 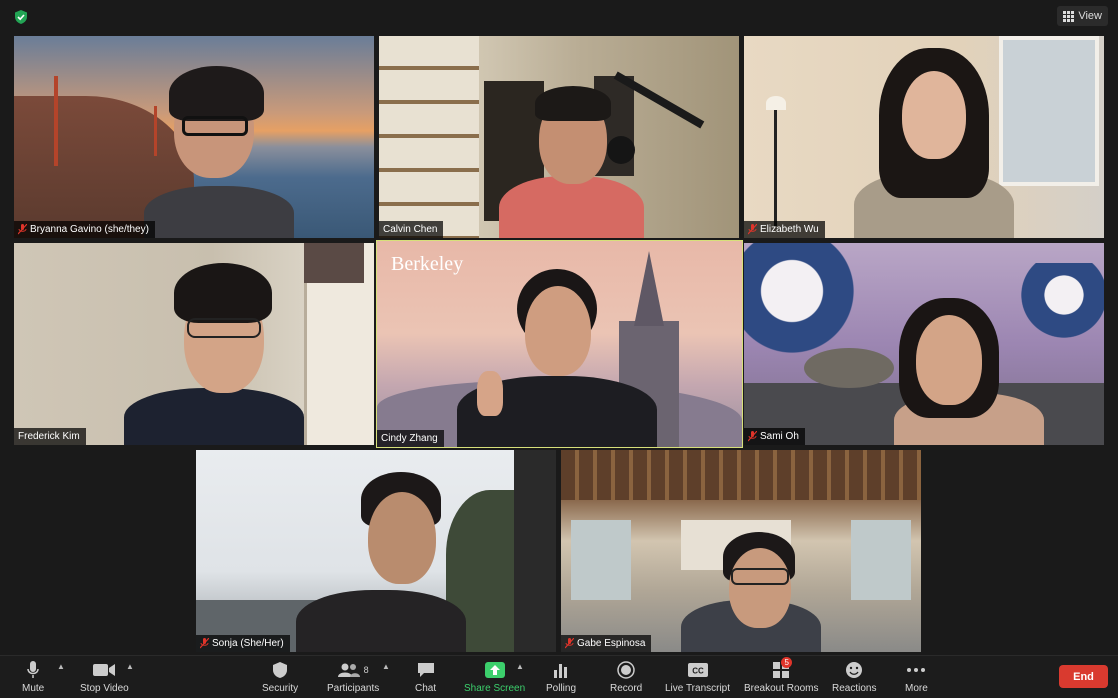 What do you see at coordinates (89, 229) in the screenshot?
I see `participant-name: Bryanna Gavino (she/they)` at bounding box center [89, 229].